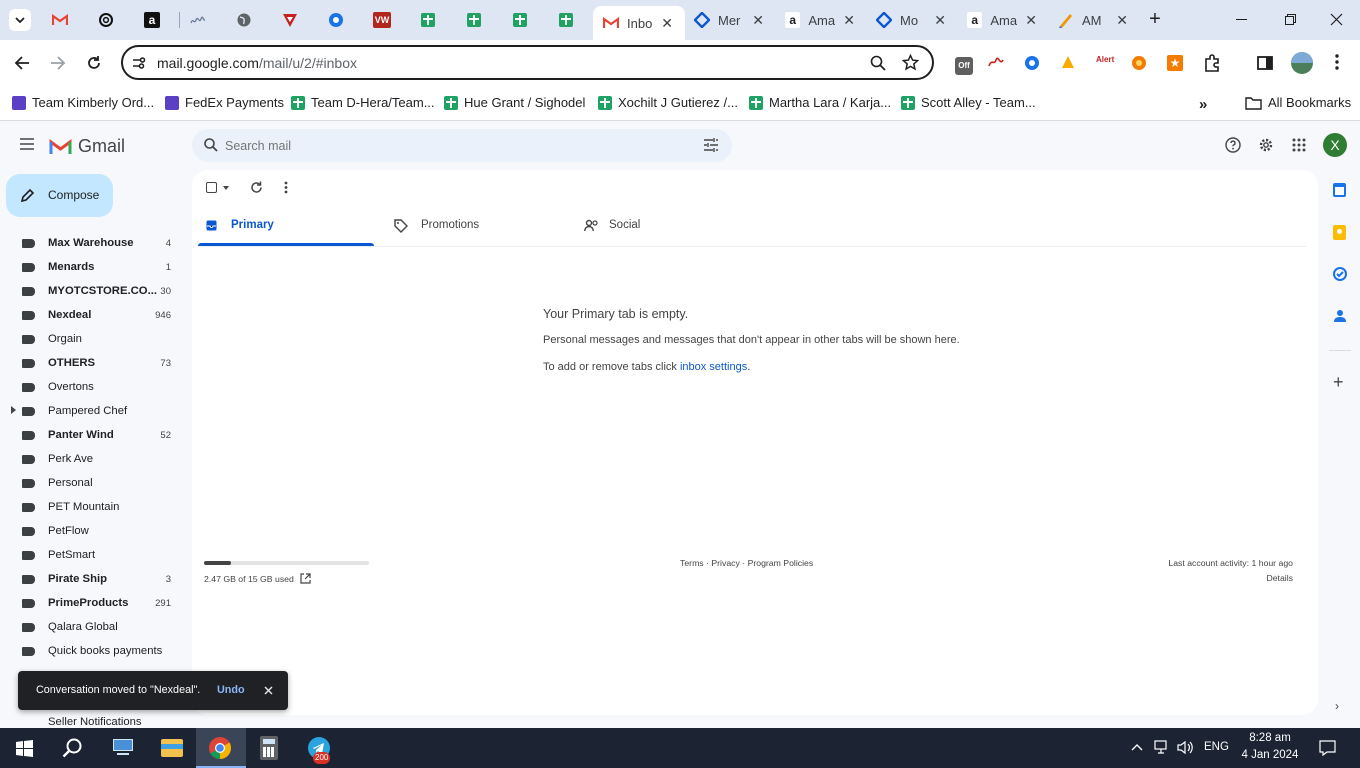  What do you see at coordinates (1338, 382) in the screenshot?
I see `get-addons-plus-icon: +` at bounding box center [1338, 382].